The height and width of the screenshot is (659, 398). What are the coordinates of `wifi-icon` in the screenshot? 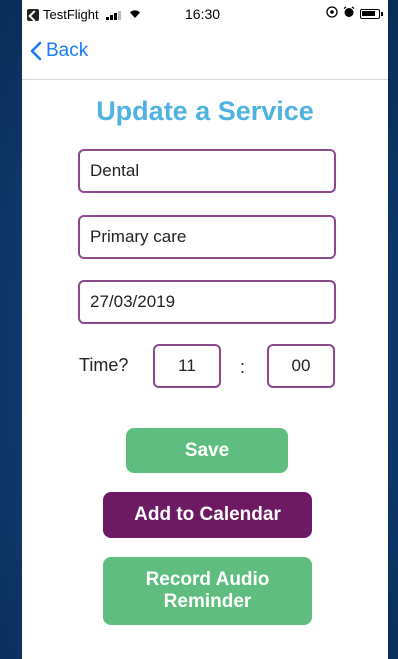 It's located at (135, 15).